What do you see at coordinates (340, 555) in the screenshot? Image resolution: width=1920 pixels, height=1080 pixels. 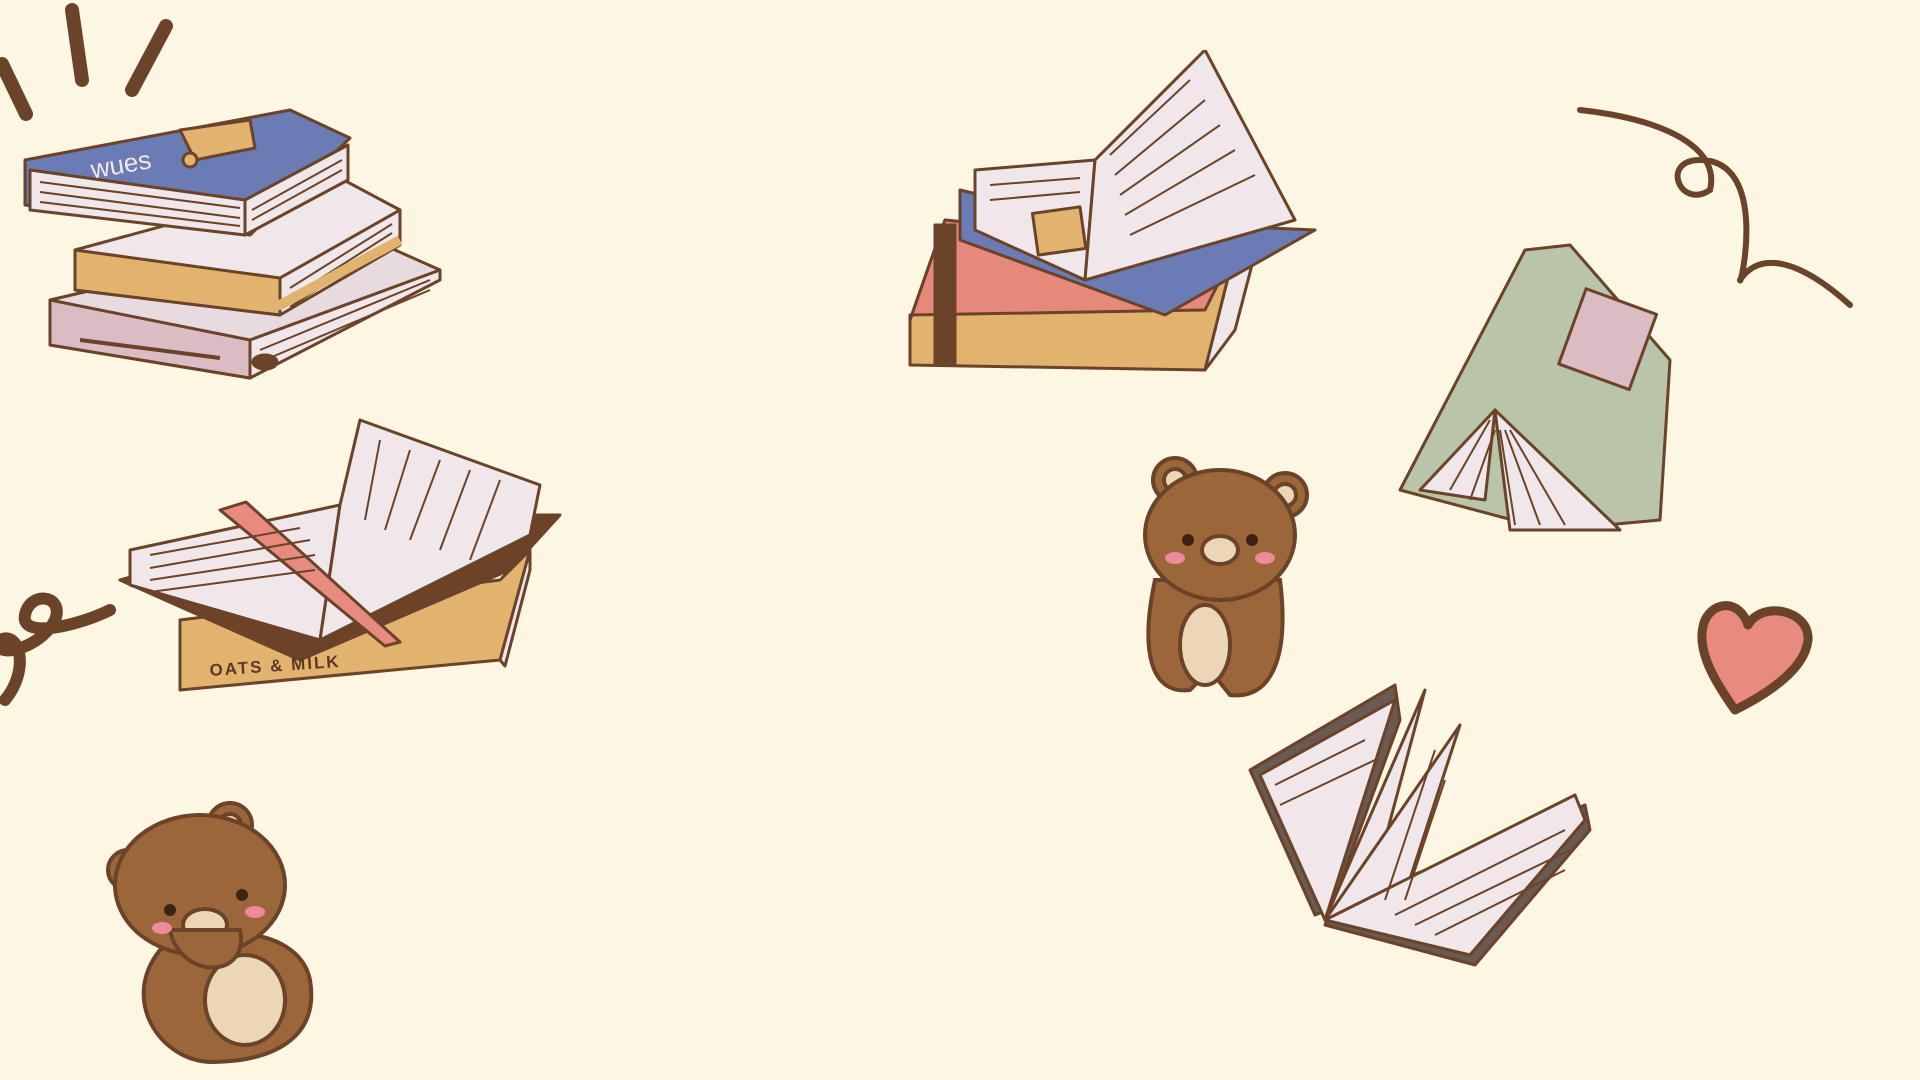 I see `open-book-bookmark-illustration: OATS & MILK` at bounding box center [340, 555].